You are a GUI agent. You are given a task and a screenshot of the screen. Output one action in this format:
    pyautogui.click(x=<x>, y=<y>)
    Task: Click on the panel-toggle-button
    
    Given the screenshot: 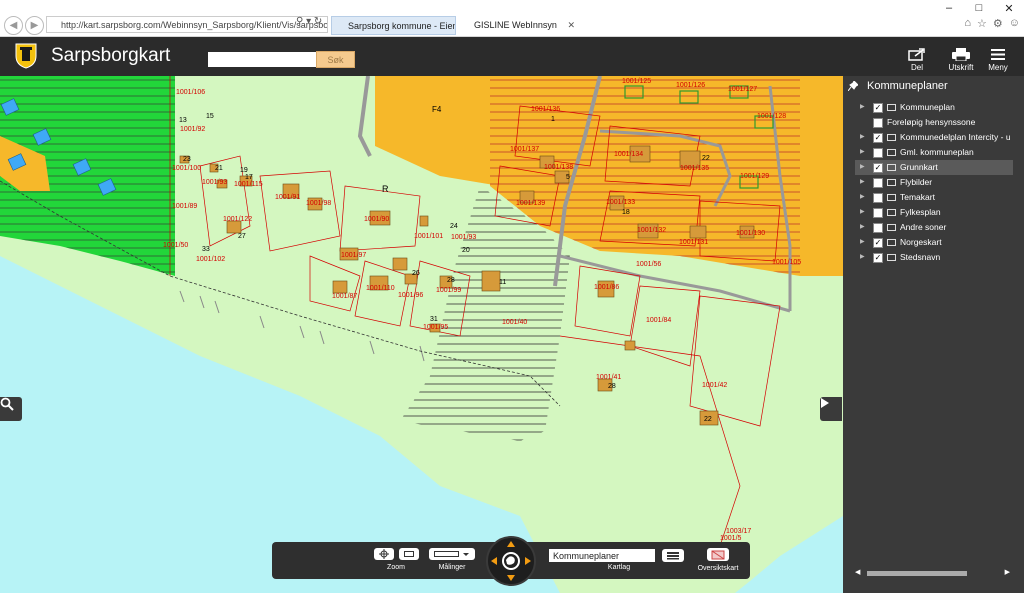 What is the action you would take?
    pyautogui.click(x=831, y=409)
    